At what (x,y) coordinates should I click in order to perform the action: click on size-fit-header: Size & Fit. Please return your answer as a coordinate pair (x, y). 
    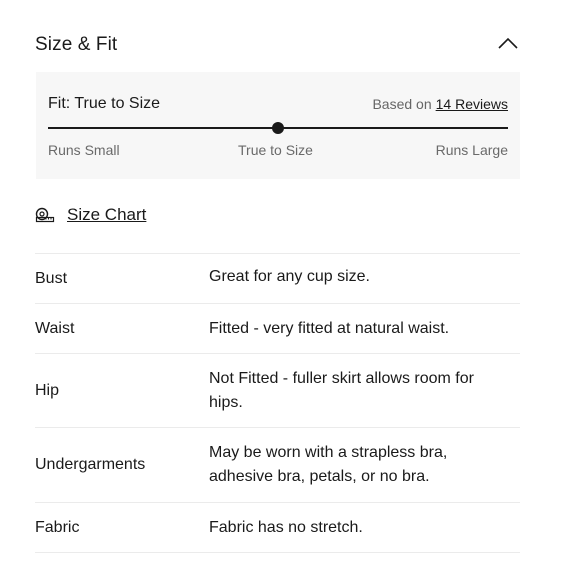
    Looking at the image, I should click on (277, 46).